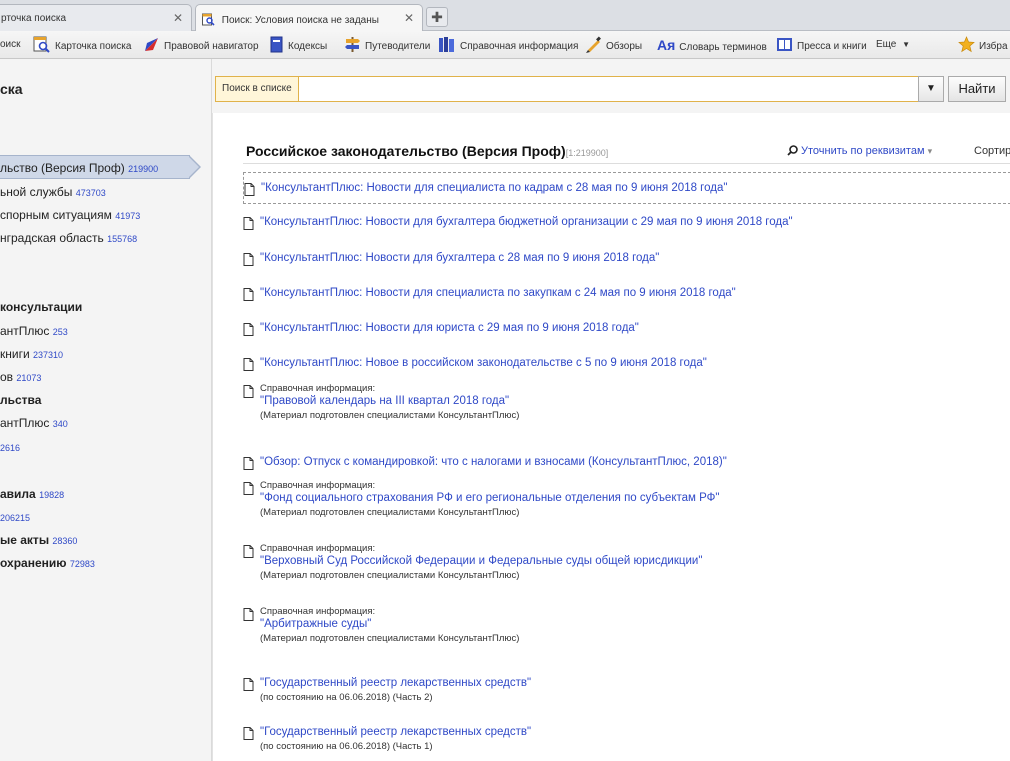 This screenshot has width=1010, height=761. I want to click on dictionary-icon: Ая, so click(666, 45).